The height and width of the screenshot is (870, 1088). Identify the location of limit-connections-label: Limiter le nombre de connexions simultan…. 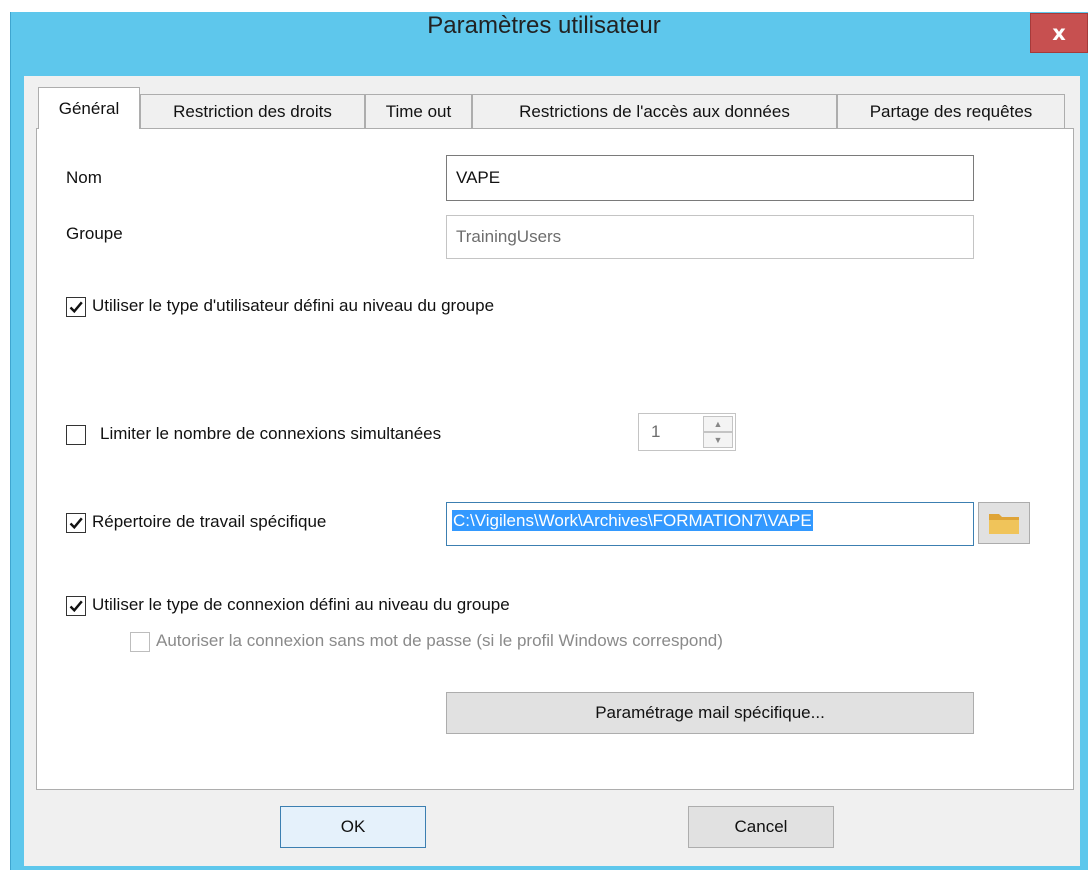
(270, 434).